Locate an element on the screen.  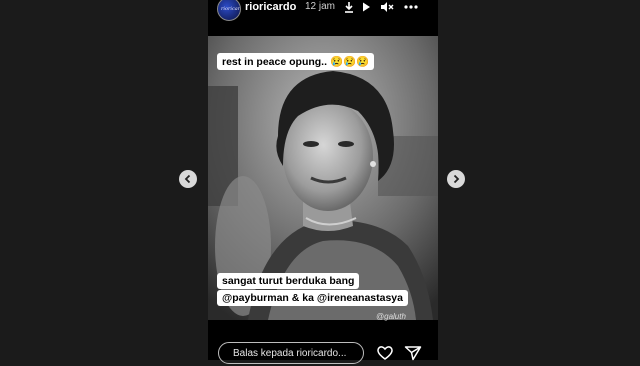
chevron-right-icon is located at coordinates (456, 179).